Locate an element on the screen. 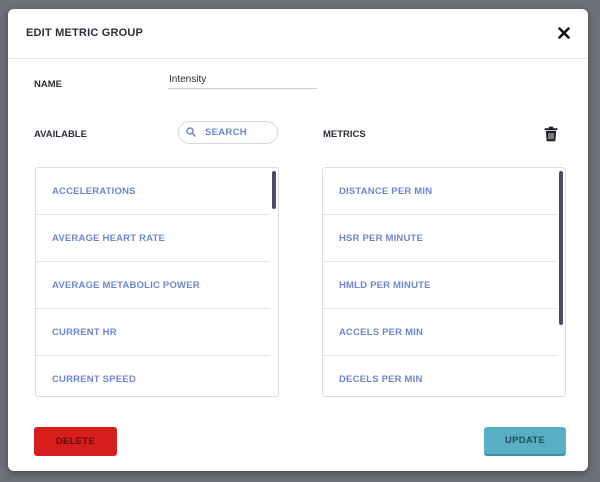 Image resolution: width=600 pixels, height=482 pixels. name-label: NAME is located at coordinates (48, 84).